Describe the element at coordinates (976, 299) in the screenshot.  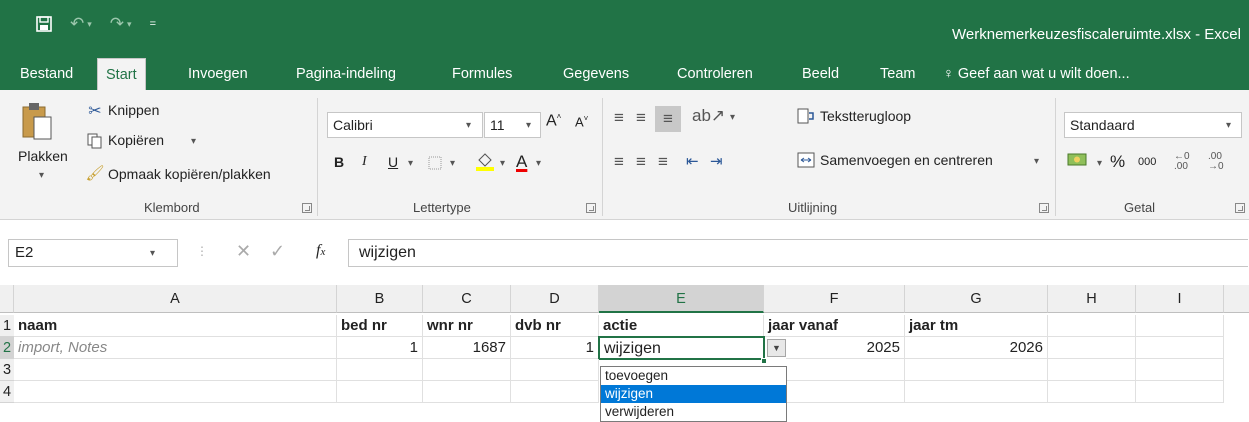
I see `col-header-g: G` at that location.